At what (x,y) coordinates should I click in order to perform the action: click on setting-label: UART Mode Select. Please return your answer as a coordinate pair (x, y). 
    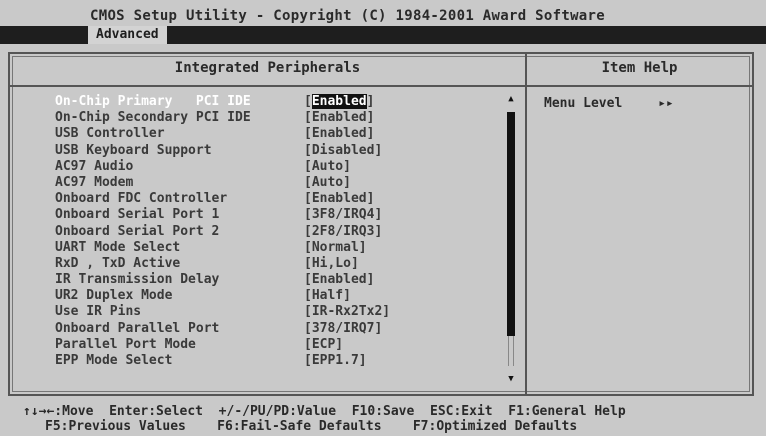
    Looking at the image, I should click on (118, 247).